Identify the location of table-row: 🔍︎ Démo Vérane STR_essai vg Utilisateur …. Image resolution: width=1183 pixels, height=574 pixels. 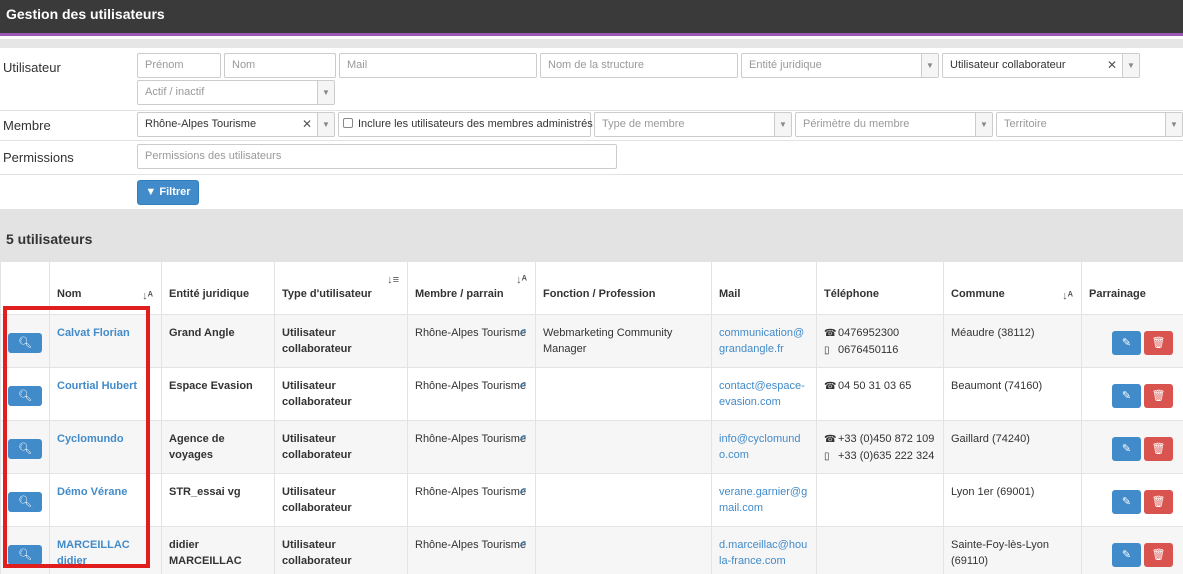
(591, 500).